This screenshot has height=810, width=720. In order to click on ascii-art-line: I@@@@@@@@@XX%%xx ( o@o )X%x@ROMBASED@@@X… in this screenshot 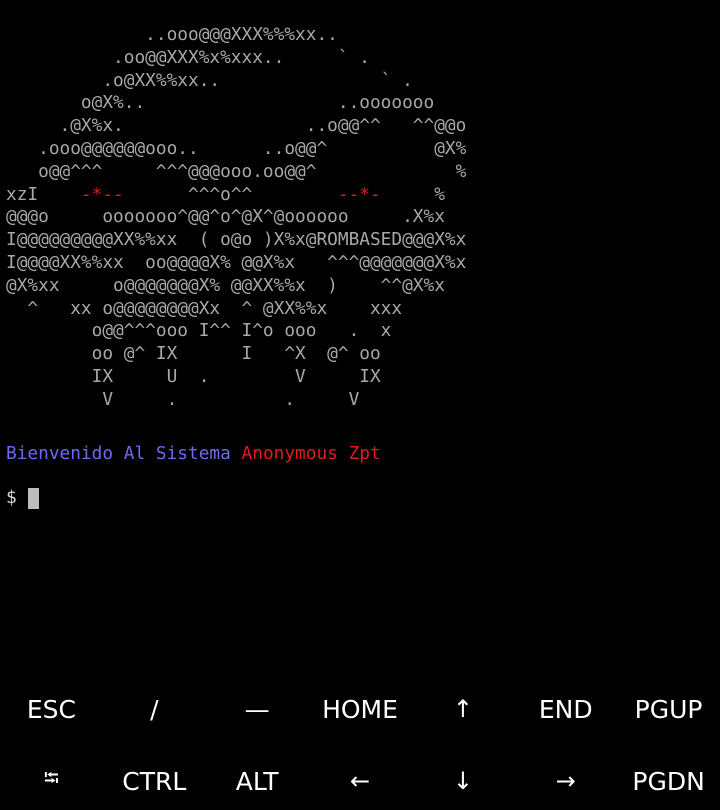, I will do `click(236, 240)`.